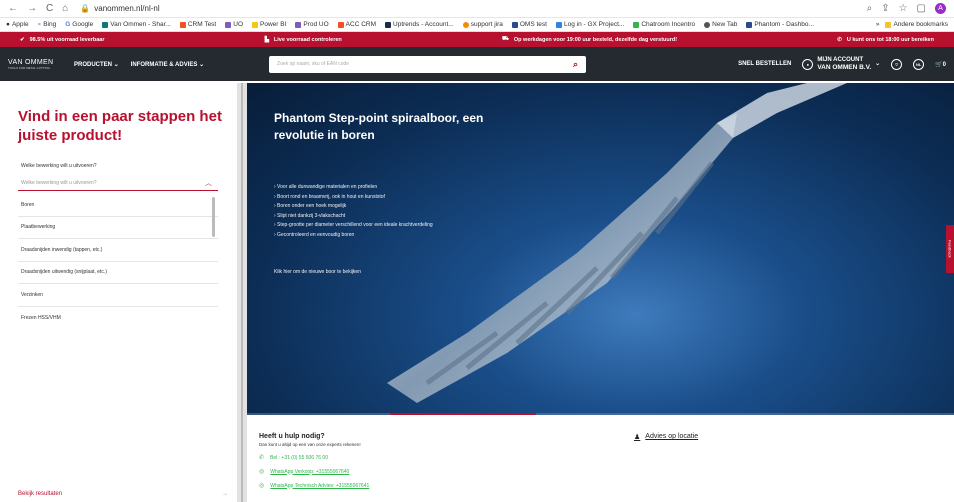 Image resolution: width=954 pixels, height=502 pixels. What do you see at coordinates (85, 8) in the screenshot?
I see `lock-icon: 🔒` at bounding box center [85, 8].